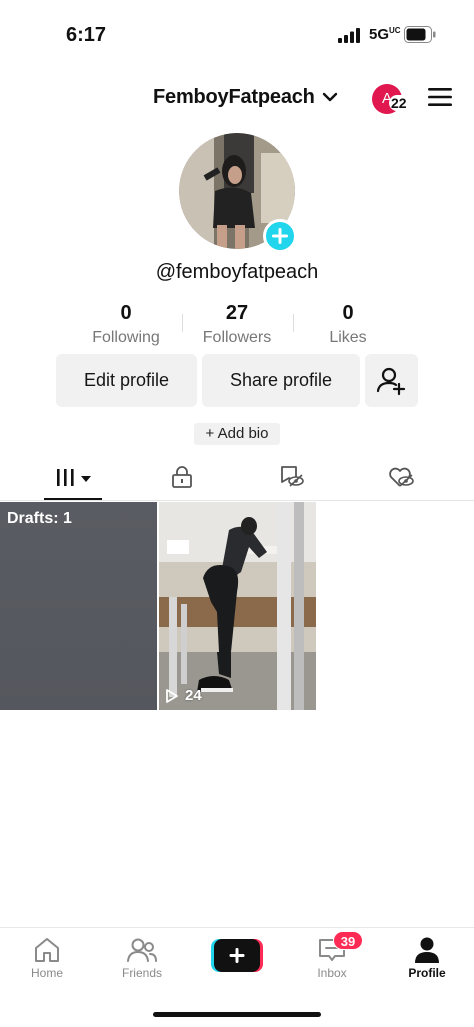 The width and height of the screenshot is (474, 1027). Describe the element at coordinates (330, 97) in the screenshot. I see `chevron-down-icon` at that location.